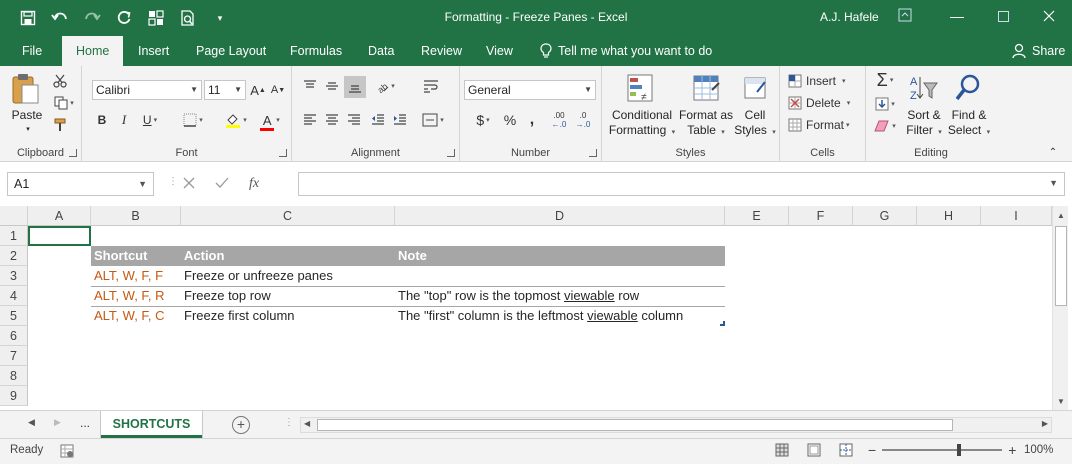  What do you see at coordinates (93, 51) in the screenshot?
I see `tab-home: Home` at bounding box center [93, 51].